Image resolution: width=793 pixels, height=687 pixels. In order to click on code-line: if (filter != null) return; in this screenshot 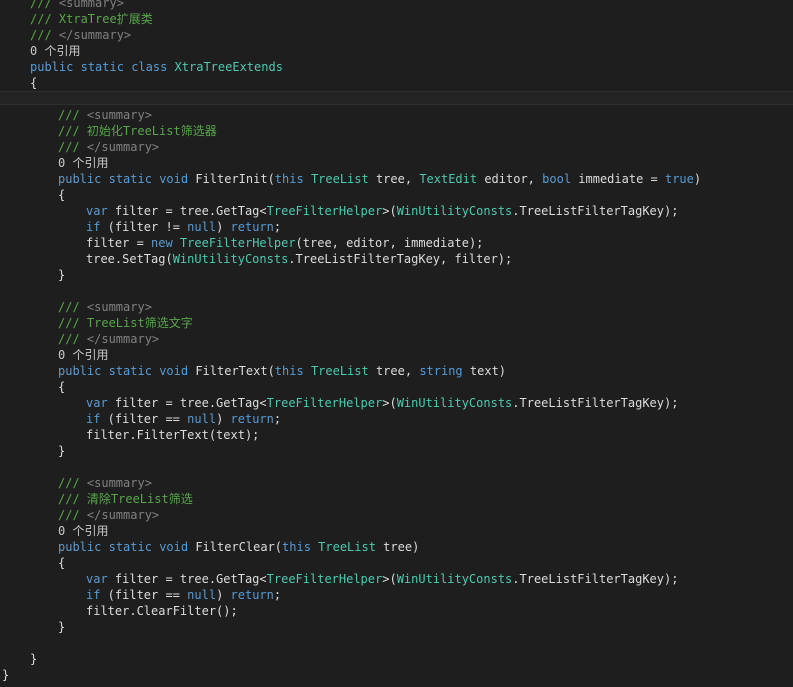, I will do `click(396, 227)`.